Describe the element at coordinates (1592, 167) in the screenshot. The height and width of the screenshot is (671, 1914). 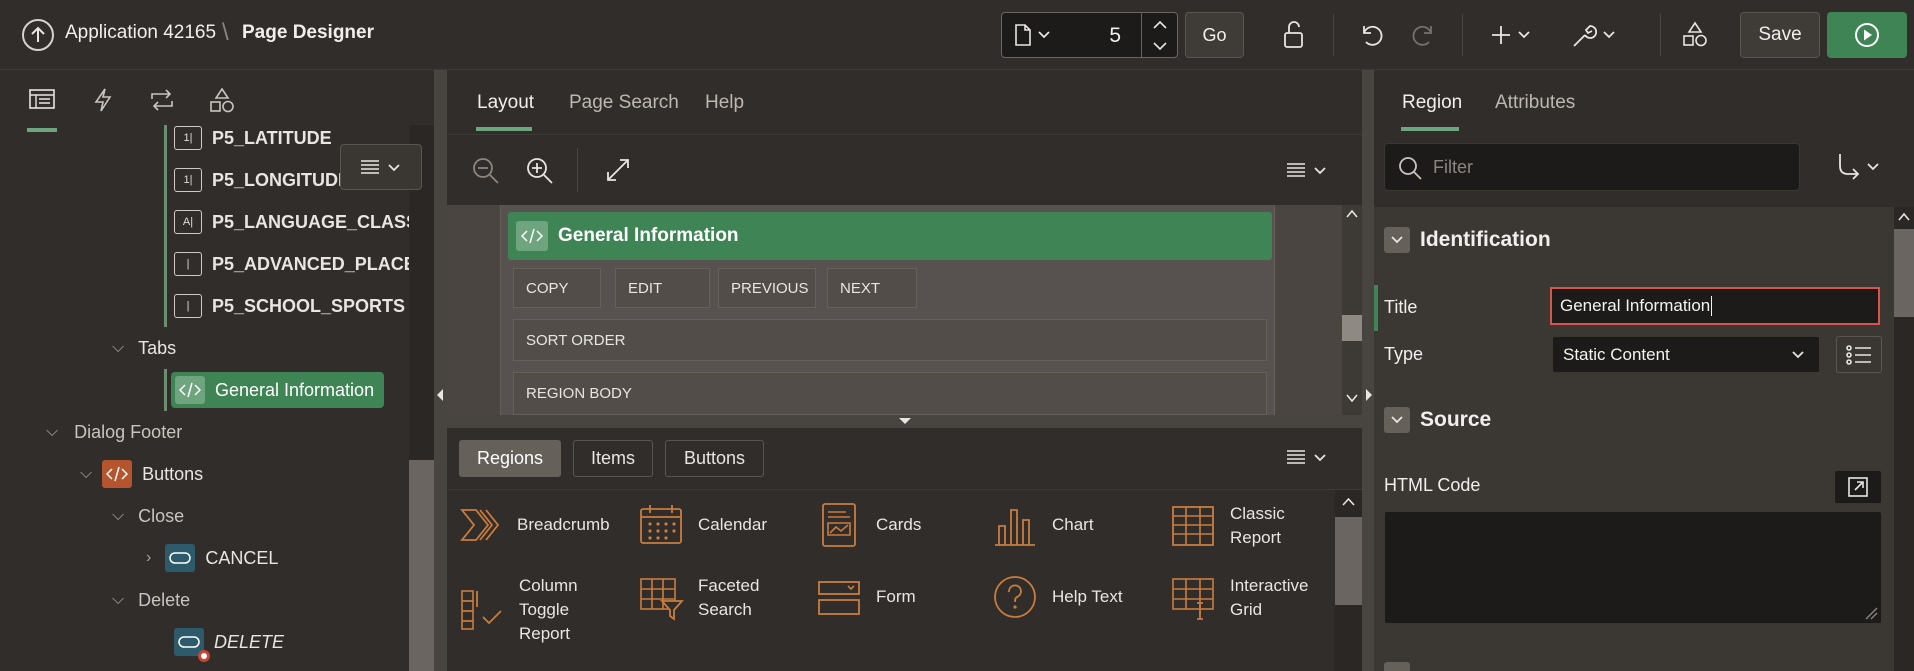
I see `filter-input: Filter` at that location.